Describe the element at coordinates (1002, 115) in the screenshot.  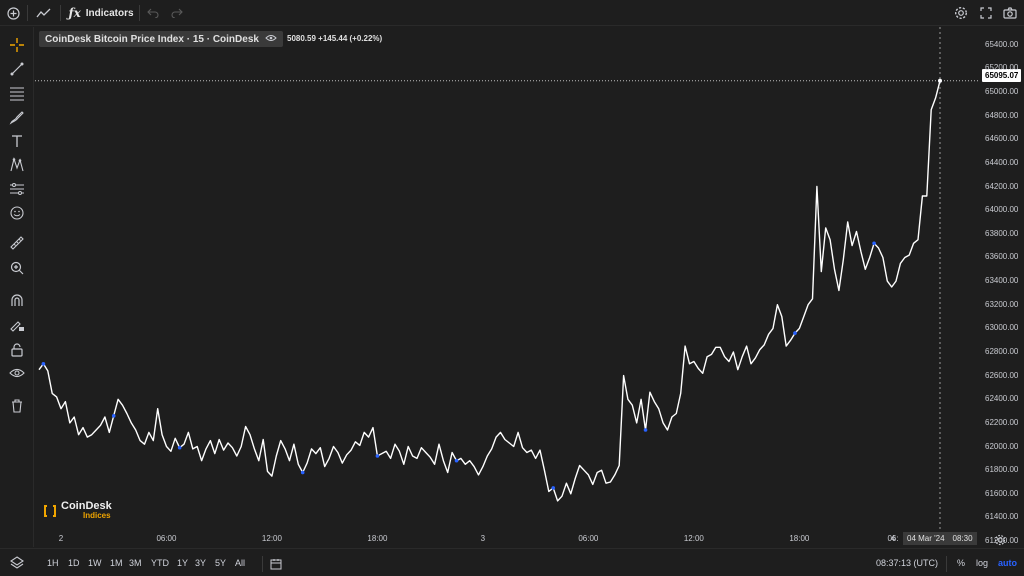
I see `price-tick-label: 64800.00` at that location.